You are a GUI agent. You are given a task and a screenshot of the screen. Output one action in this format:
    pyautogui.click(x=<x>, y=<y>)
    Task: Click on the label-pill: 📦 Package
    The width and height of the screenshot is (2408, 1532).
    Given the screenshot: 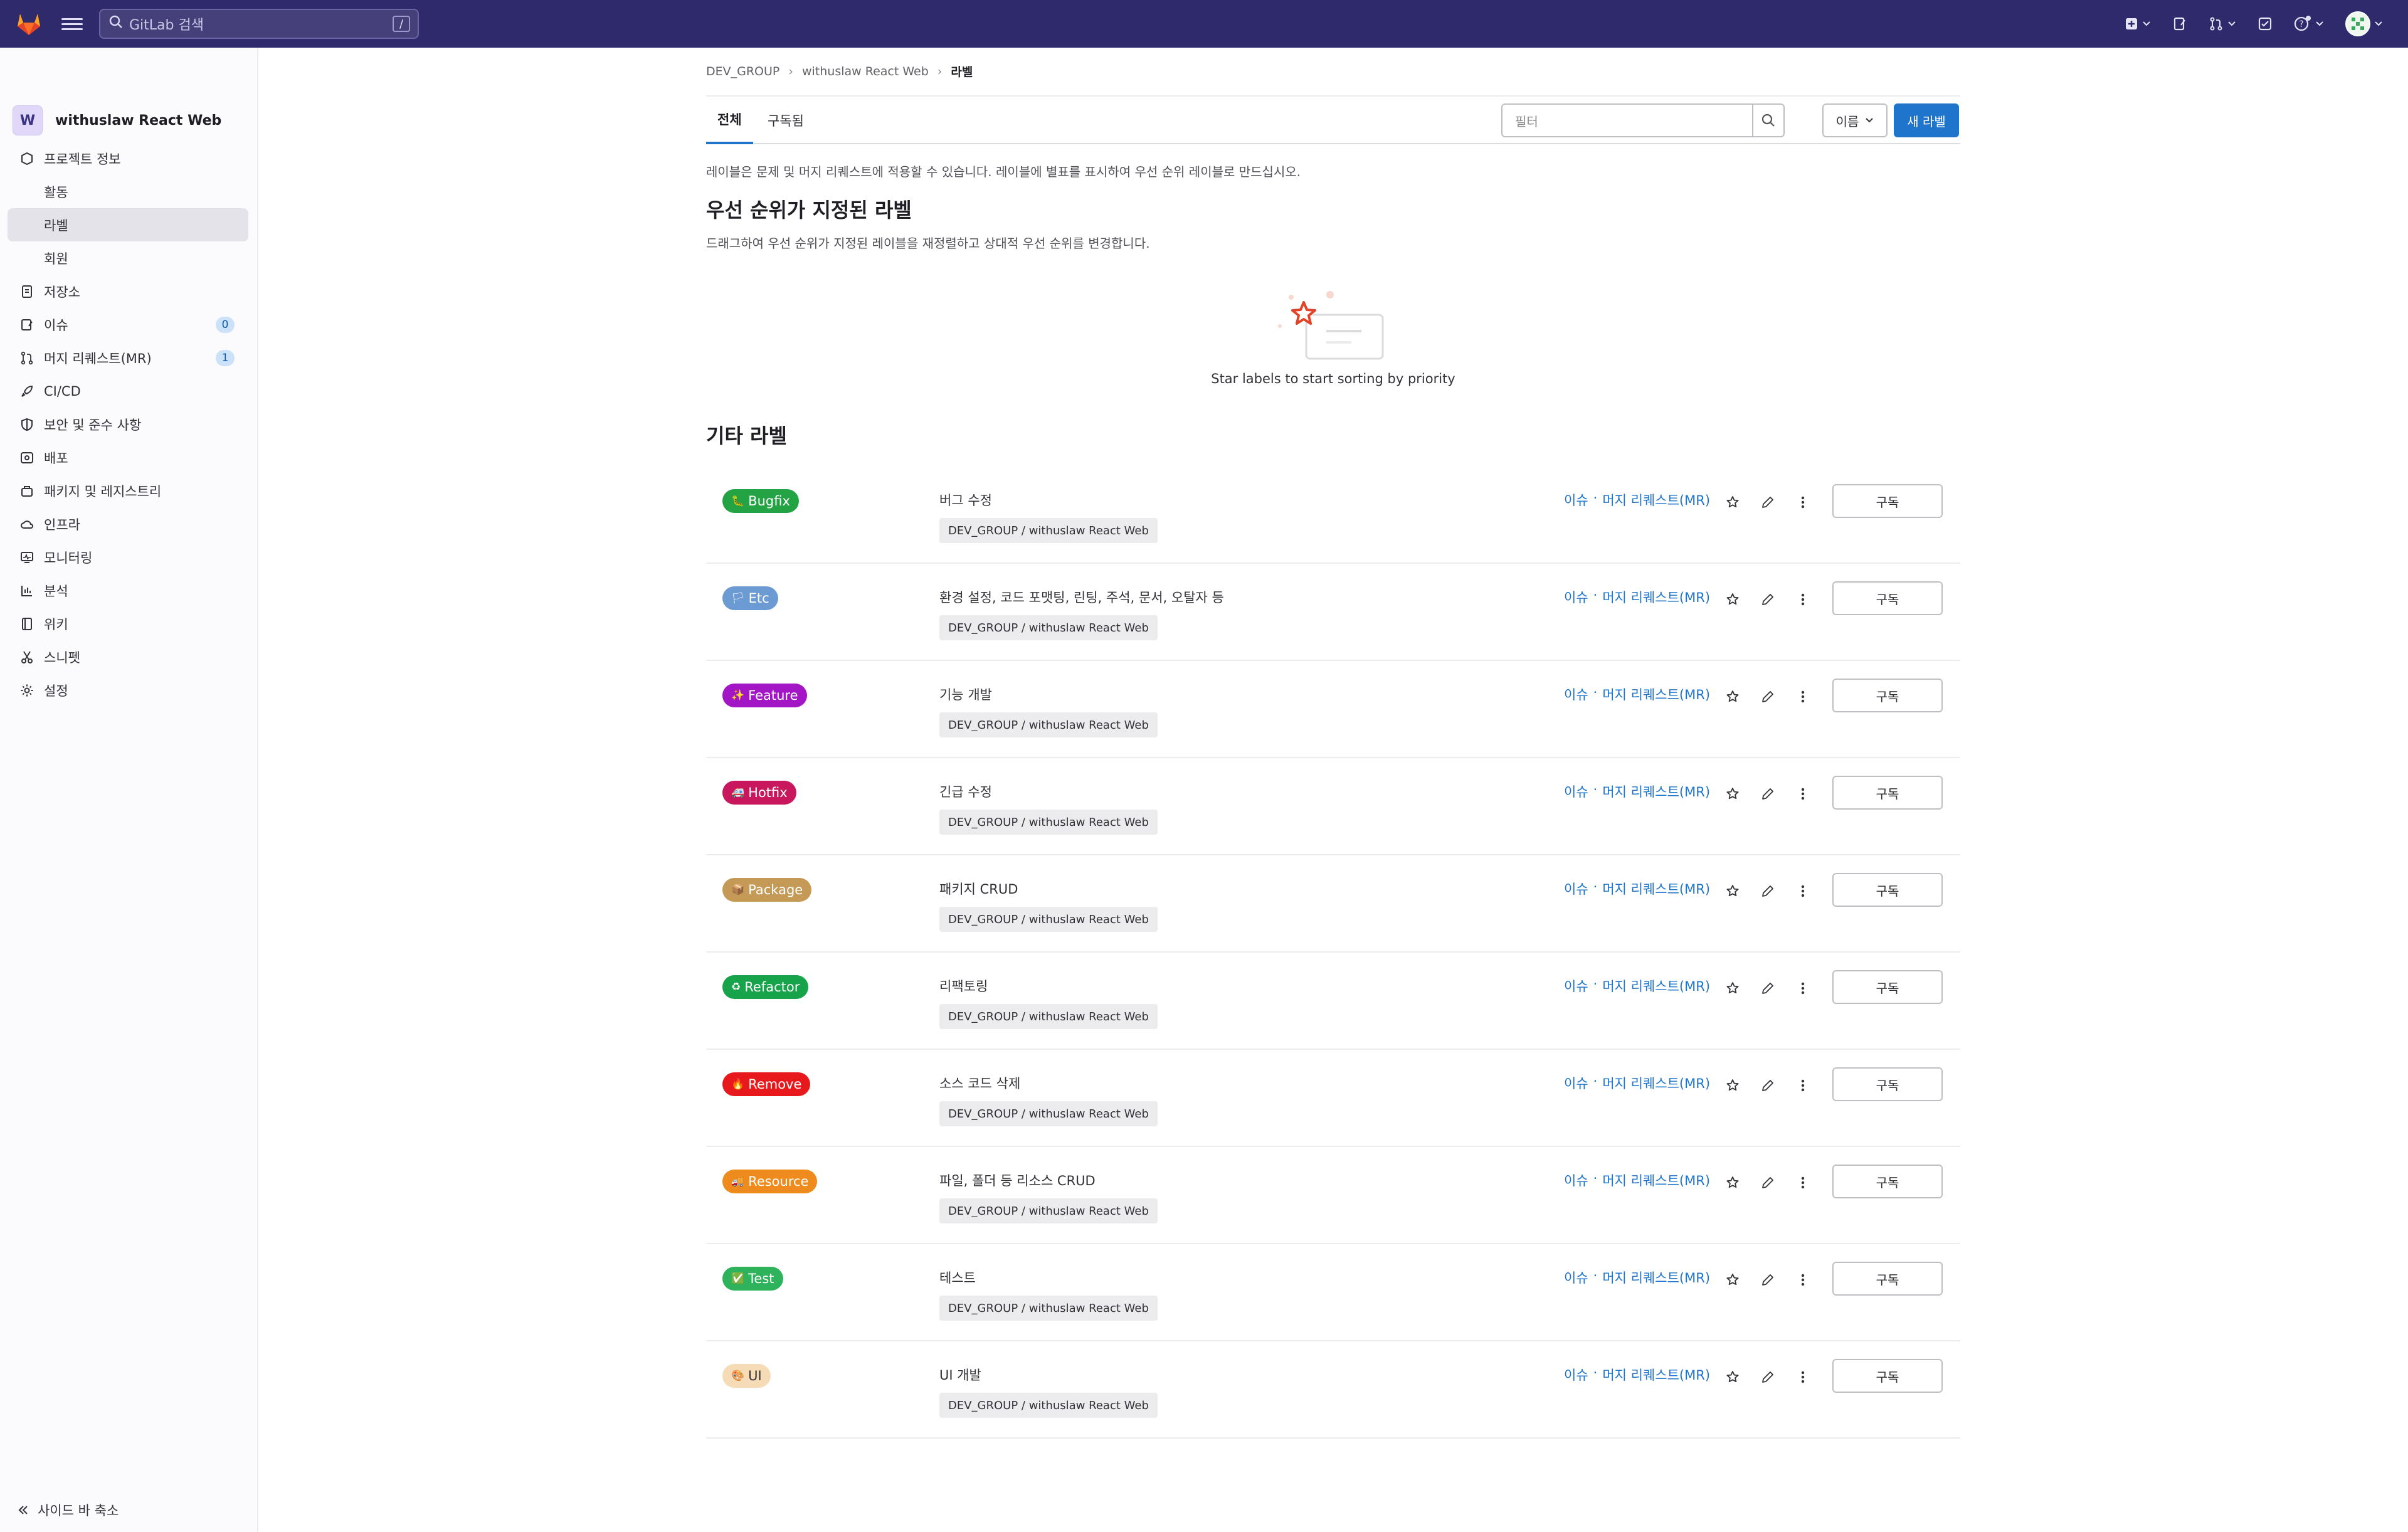 What is the action you would take?
    pyautogui.click(x=767, y=890)
    